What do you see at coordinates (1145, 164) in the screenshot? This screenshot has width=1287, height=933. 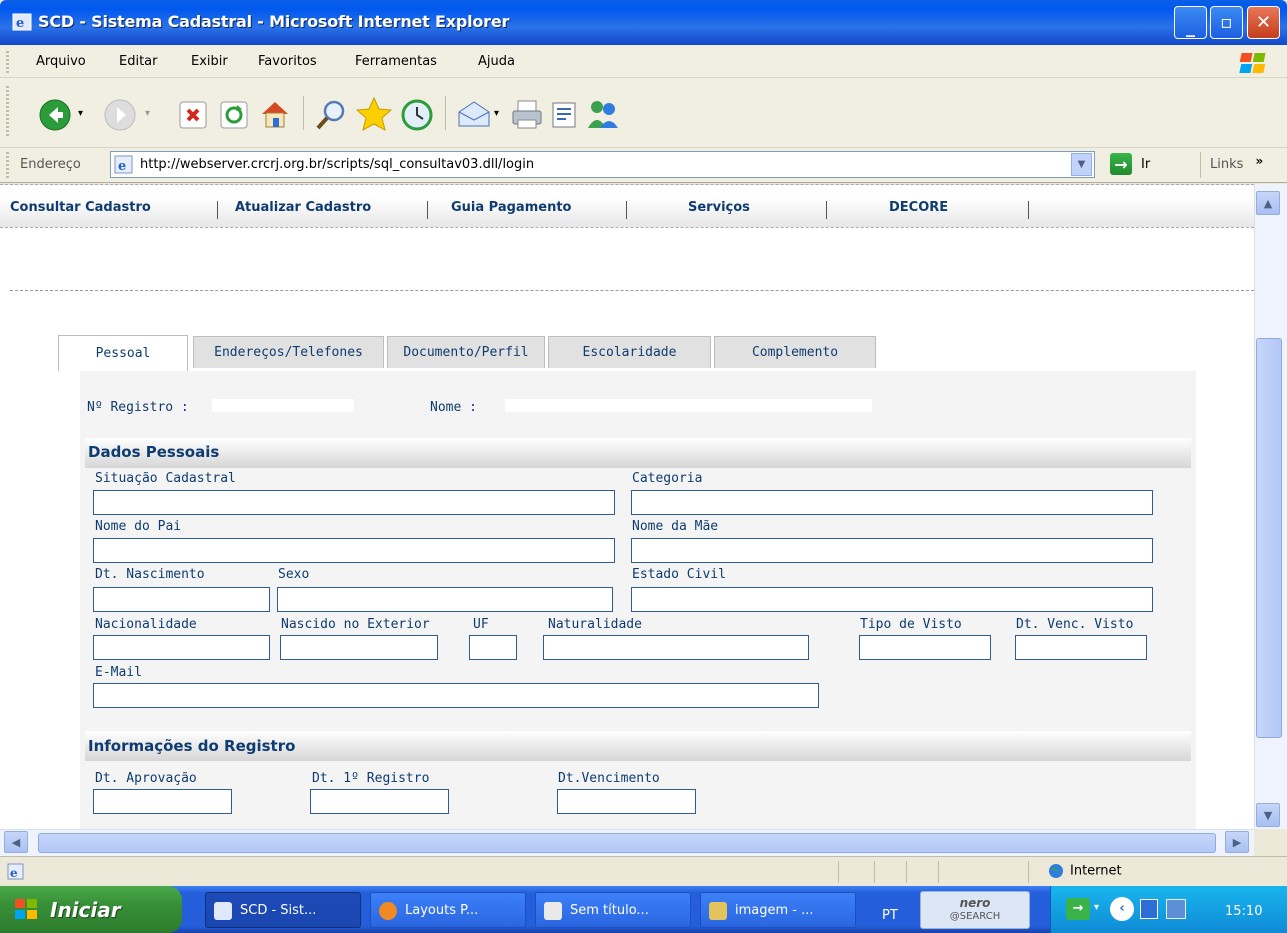 I see `go-button: Ir` at bounding box center [1145, 164].